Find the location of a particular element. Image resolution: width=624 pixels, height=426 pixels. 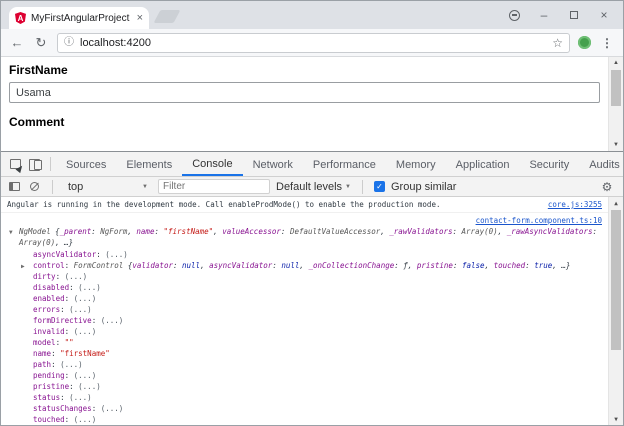

comment-label: Comment is located at coordinates (37, 122).